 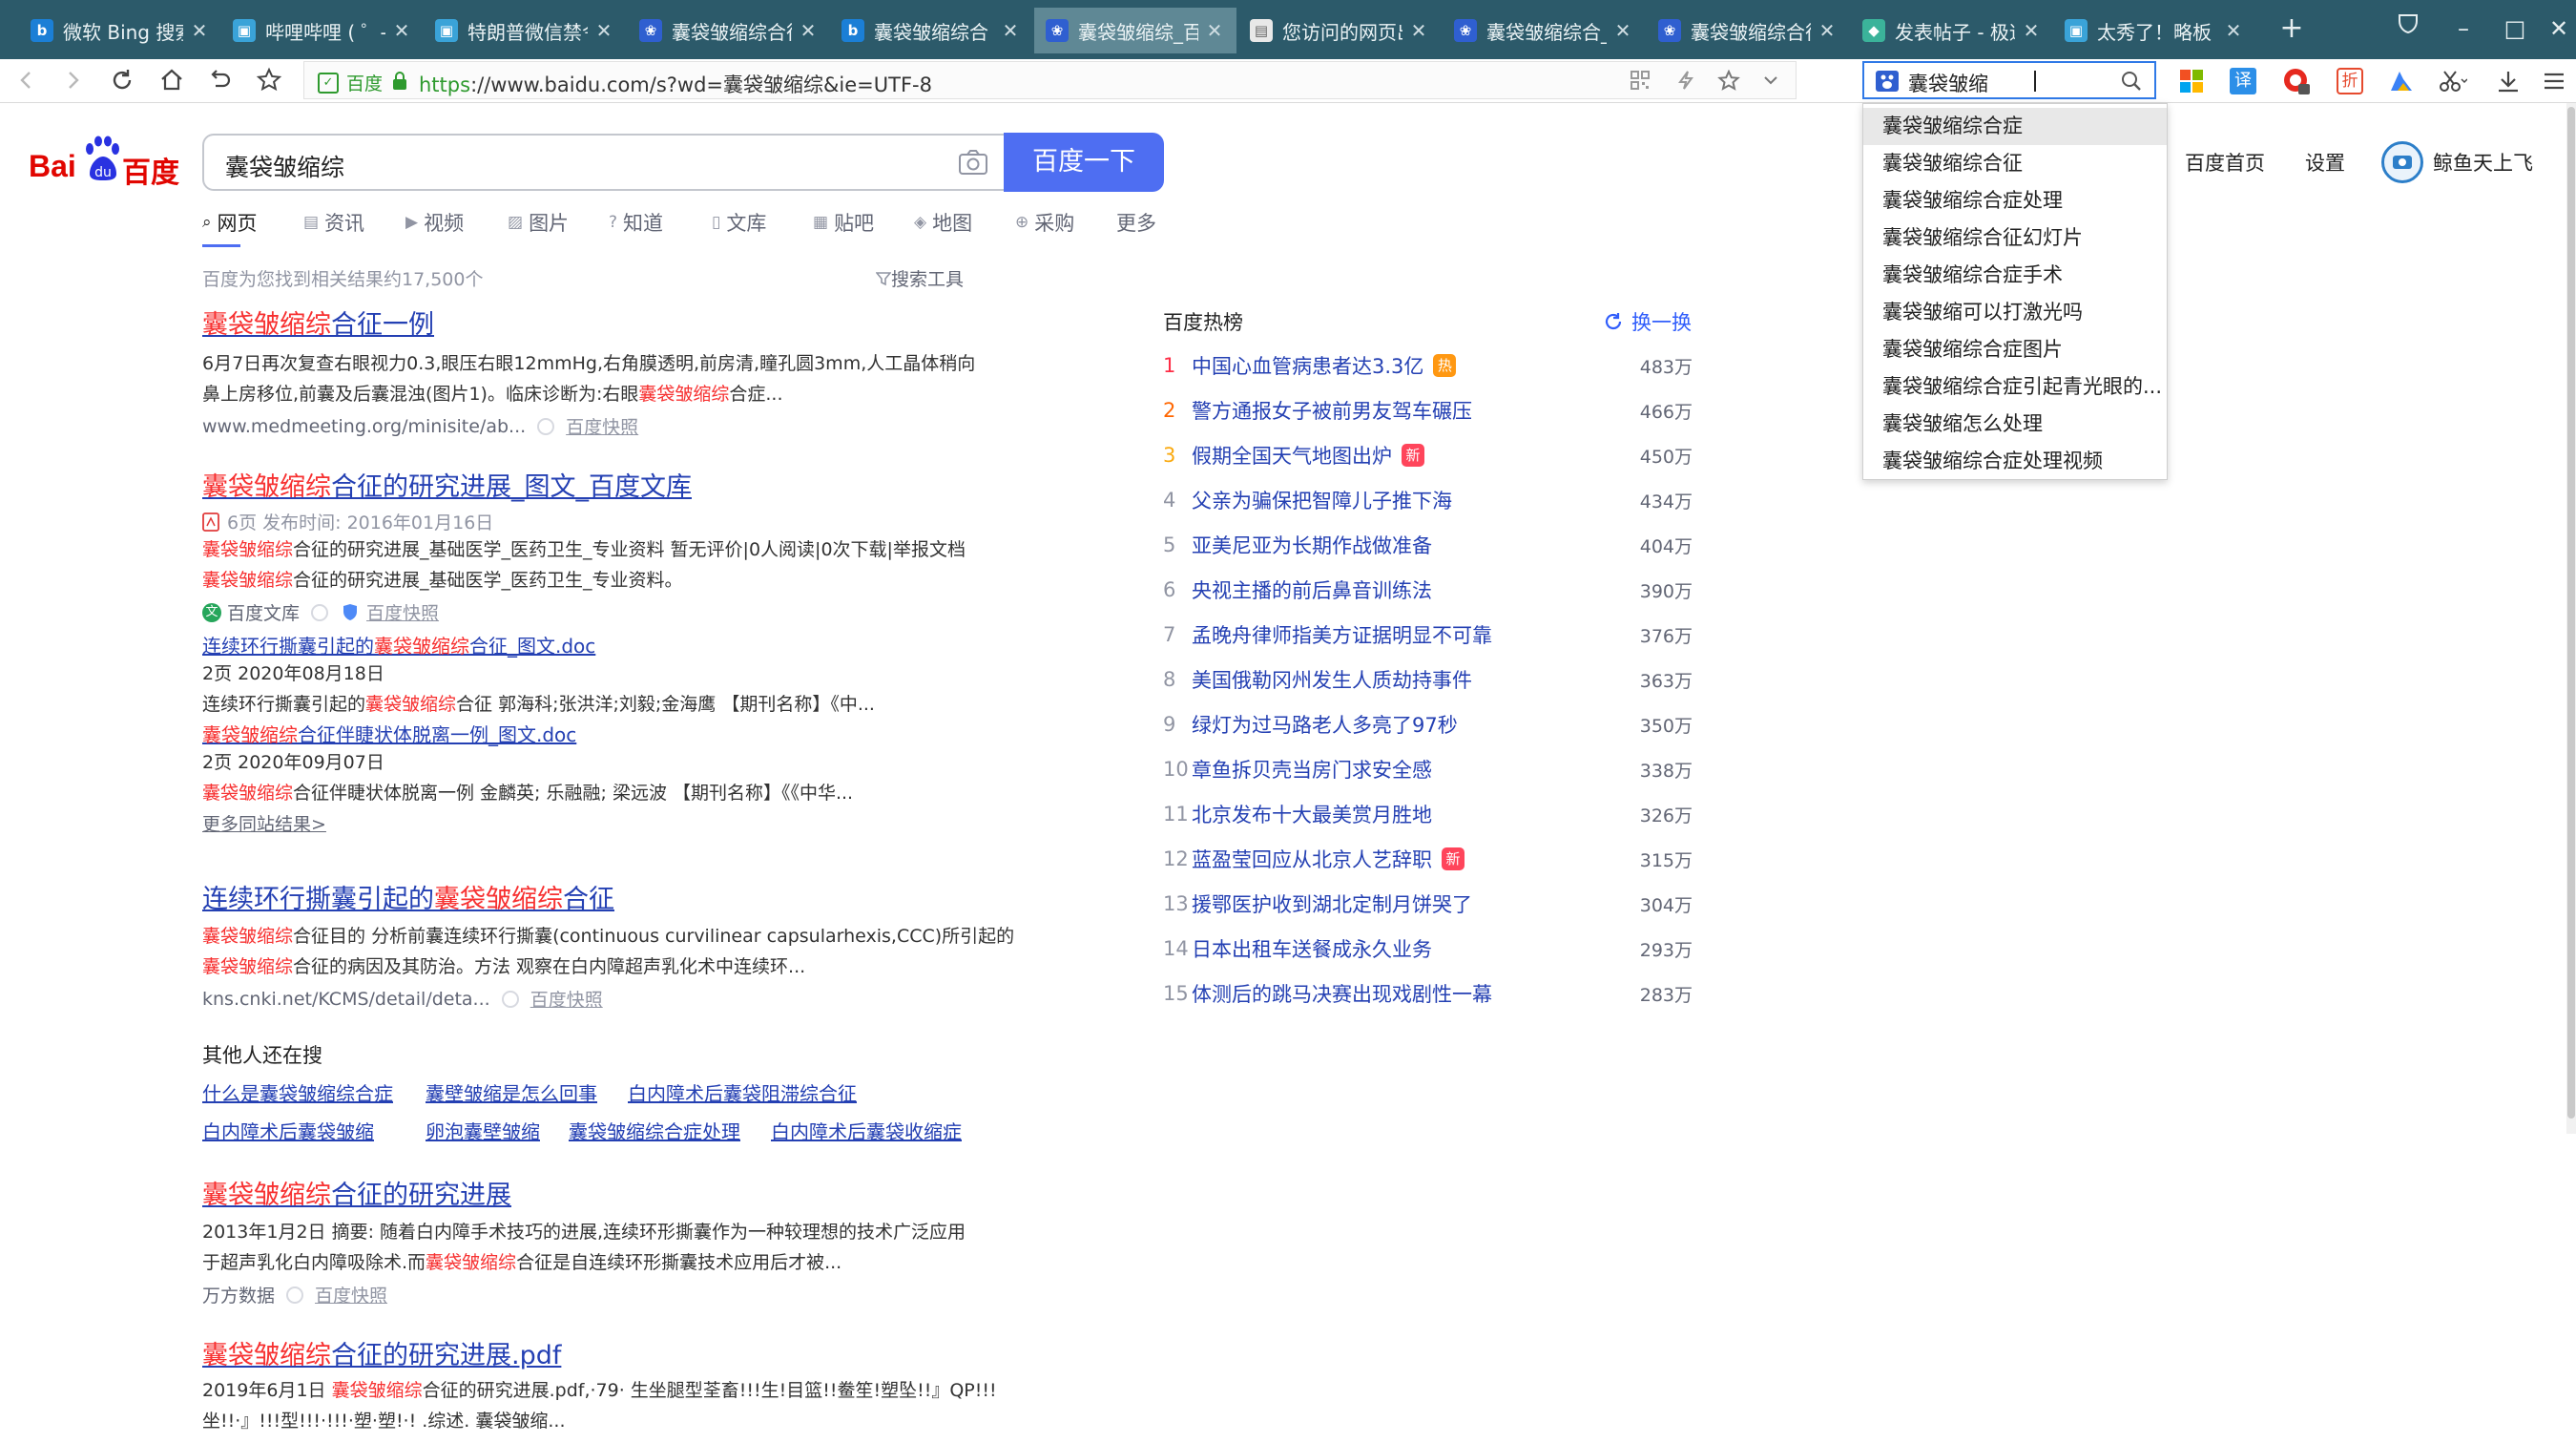 What do you see at coordinates (2483, 163) in the screenshot?
I see `username: 鲸鱼天上飞` at bounding box center [2483, 163].